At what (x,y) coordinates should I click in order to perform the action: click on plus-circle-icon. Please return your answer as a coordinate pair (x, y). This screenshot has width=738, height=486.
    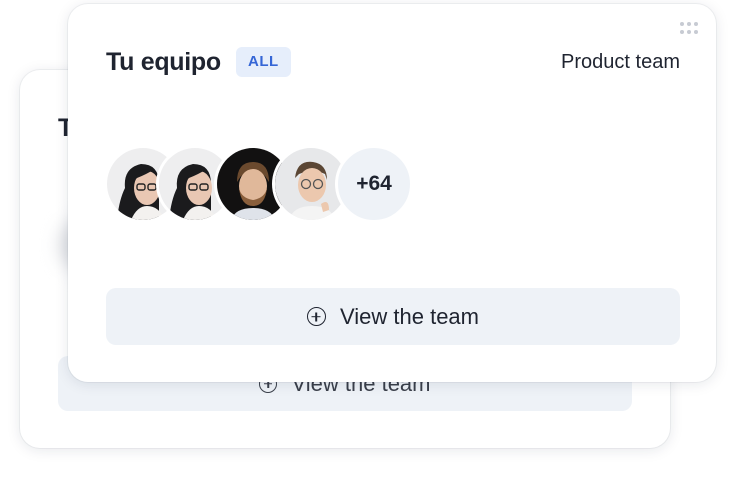
    Looking at the image, I should click on (316, 316).